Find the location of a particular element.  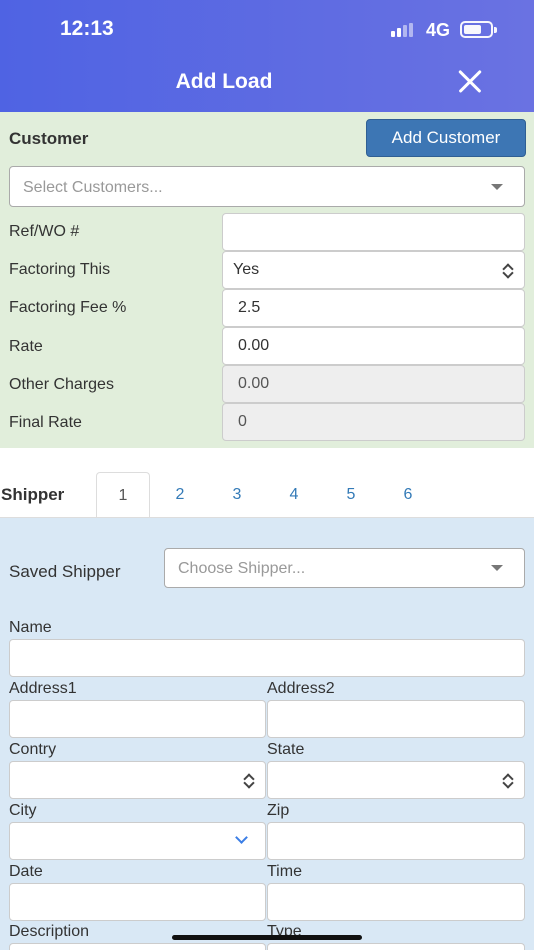

time-label: Time is located at coordinates (284, 871).